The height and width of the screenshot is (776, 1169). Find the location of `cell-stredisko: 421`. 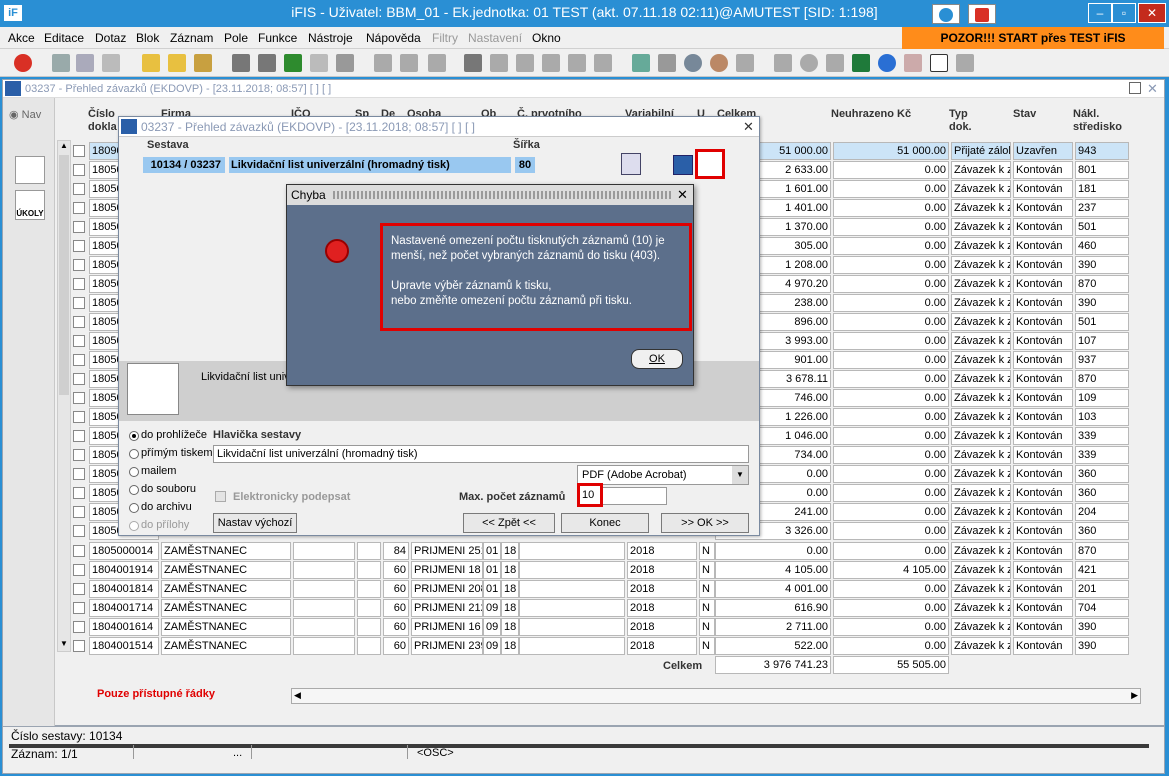

cell-stredisko: 421 is located at coordinates (1102, 570).